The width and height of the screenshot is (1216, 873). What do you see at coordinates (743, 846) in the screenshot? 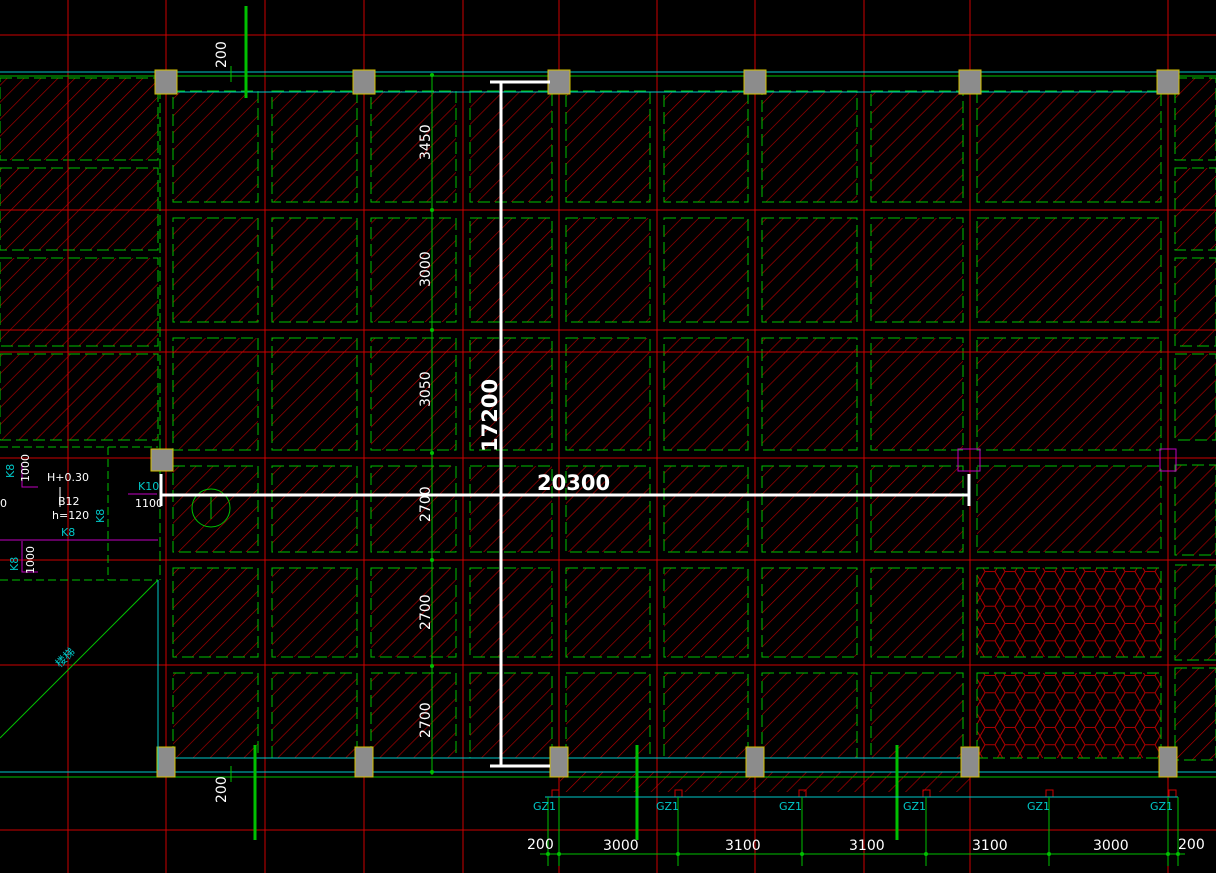
I see `bottom-dim-3: 3100` at bounding box center [743, 846].